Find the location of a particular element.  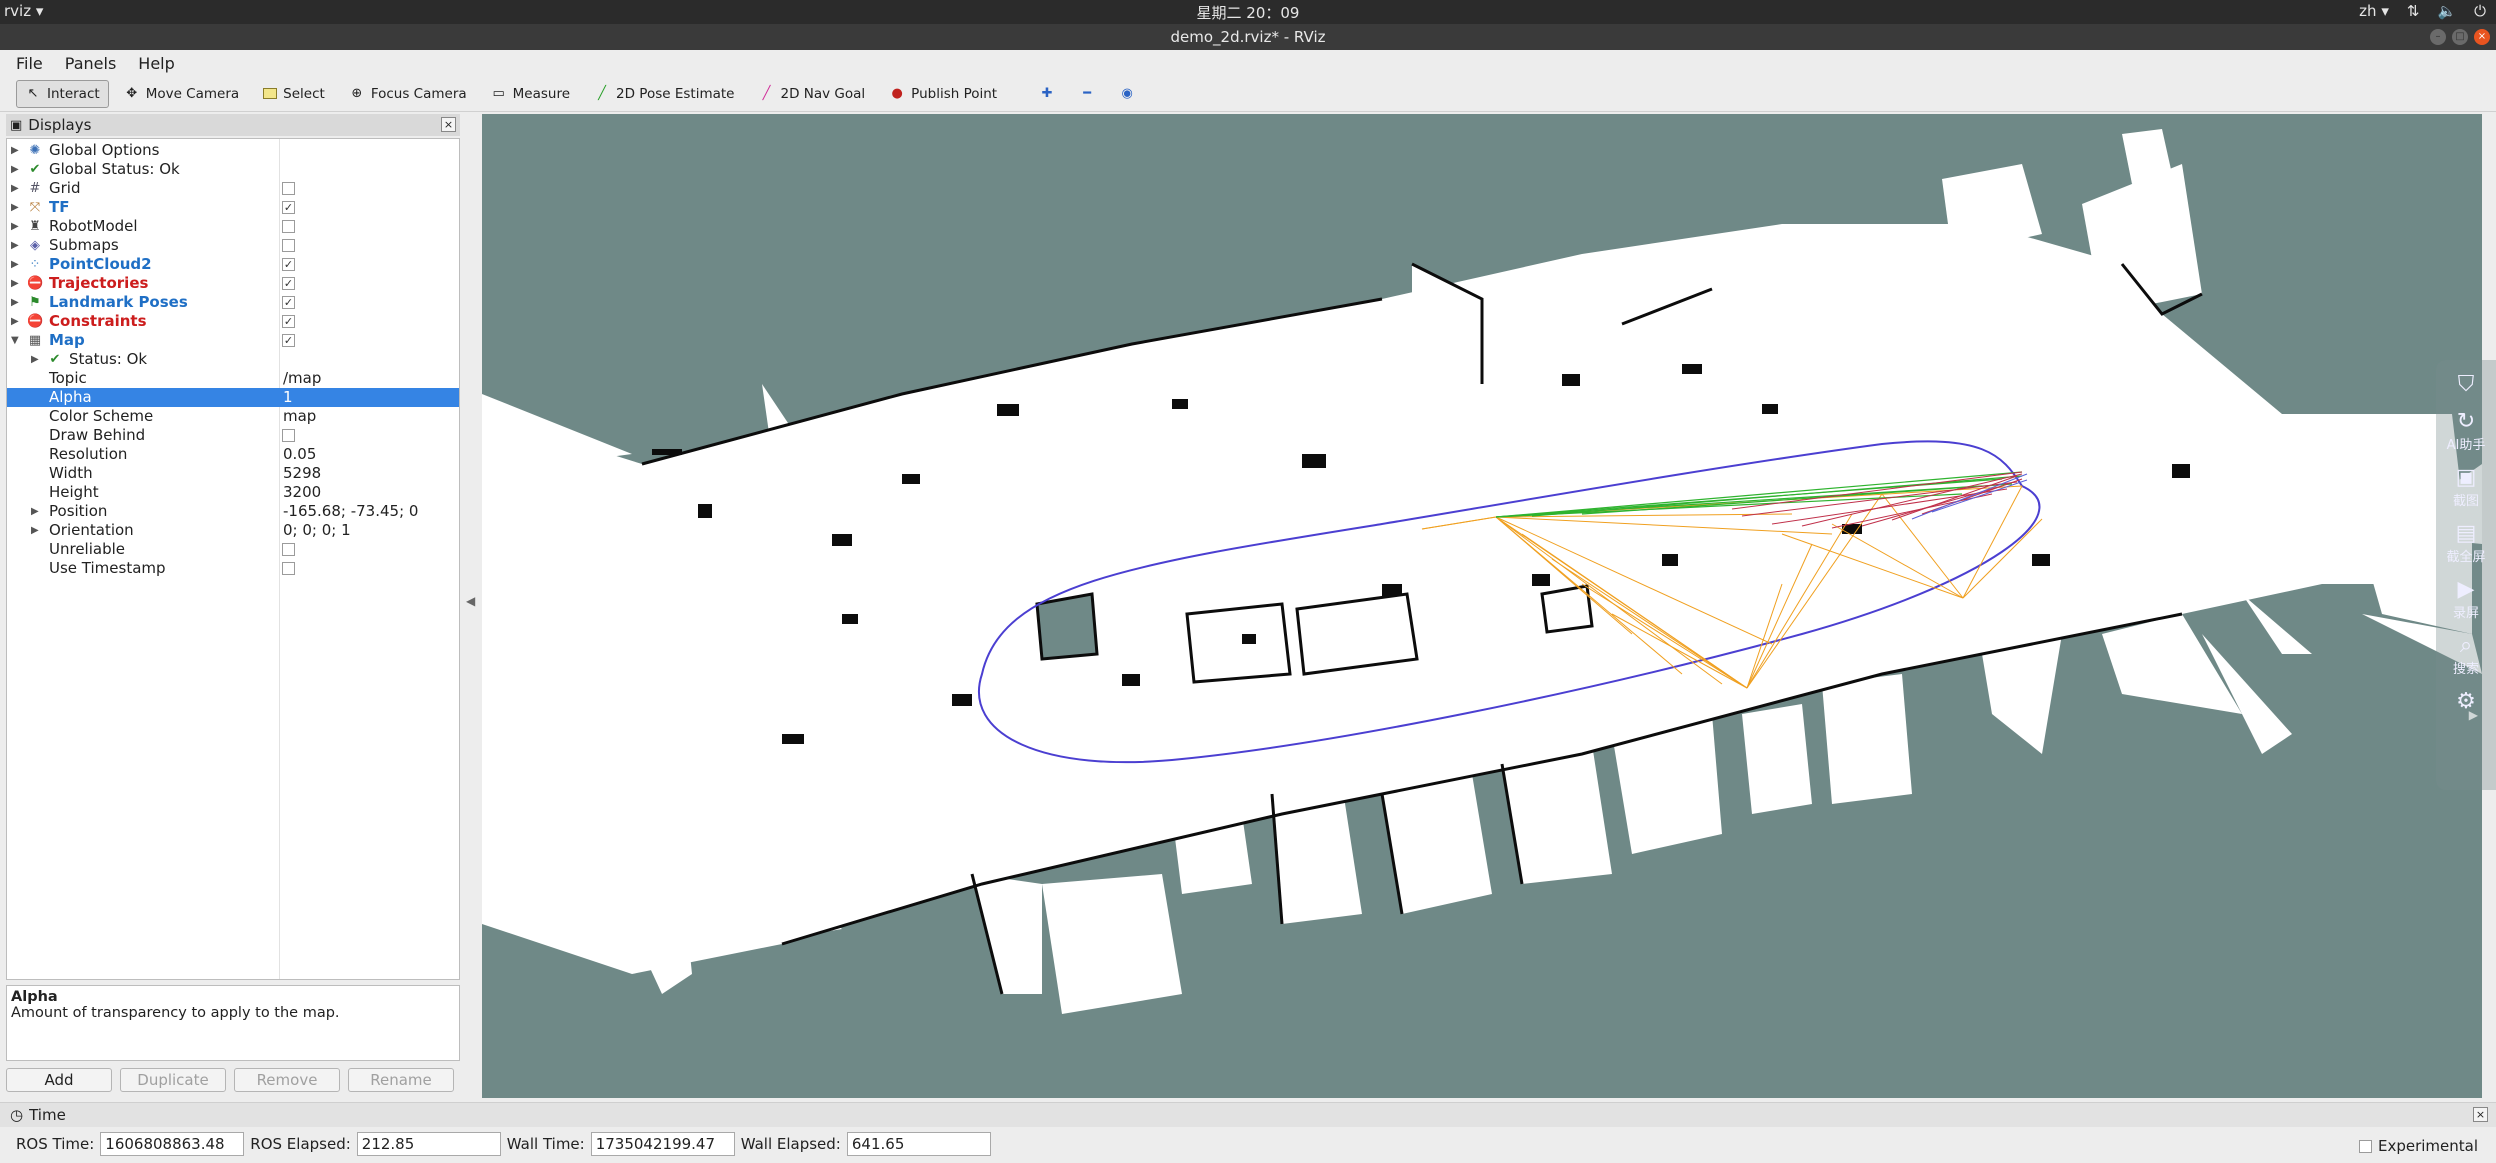

alpha-value: 1 is located at coordinates (288, 397).